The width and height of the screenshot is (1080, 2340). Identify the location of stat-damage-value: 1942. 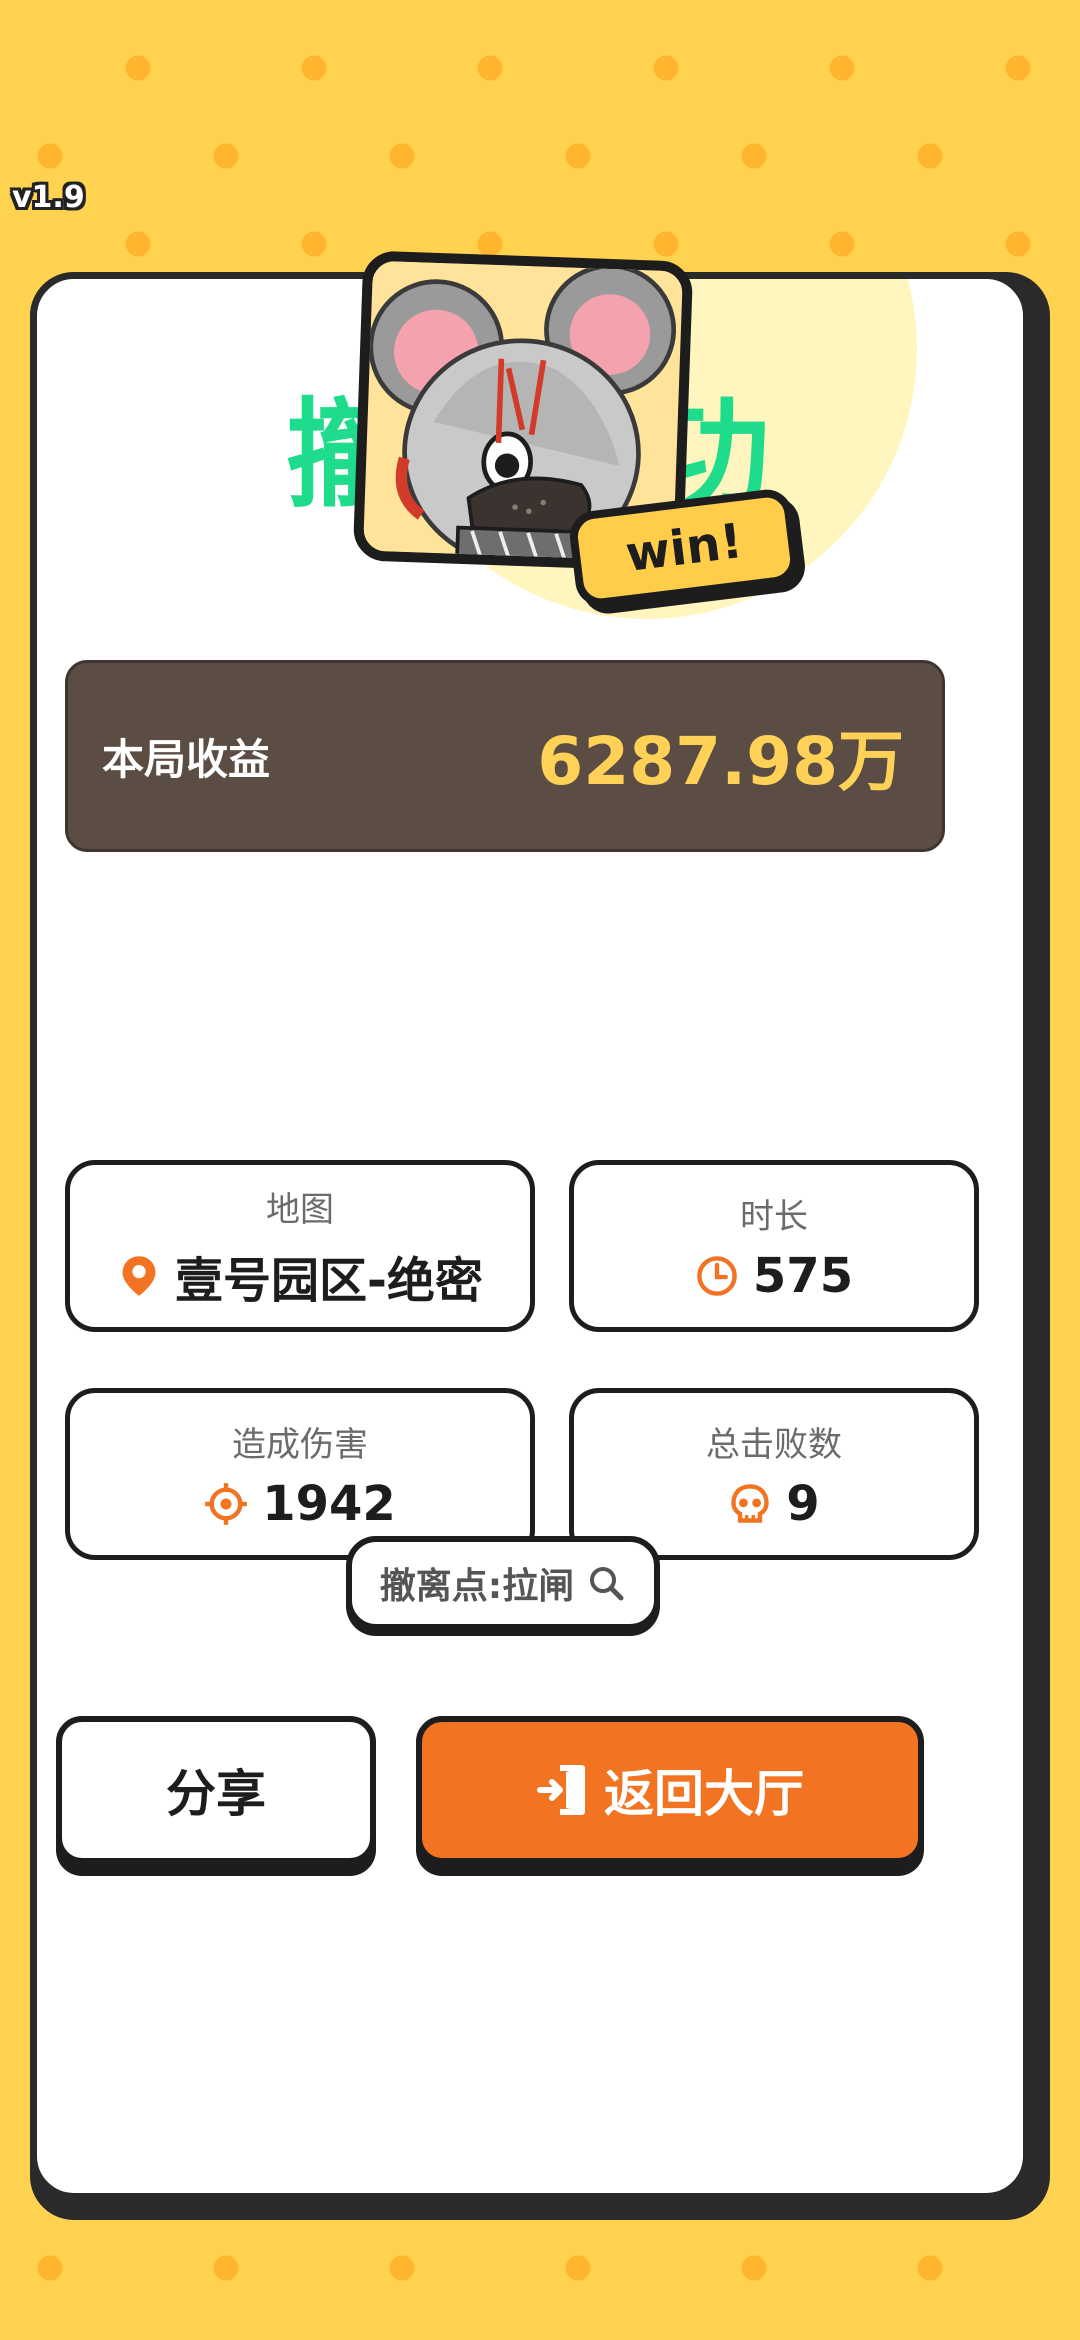
(329, 1503).